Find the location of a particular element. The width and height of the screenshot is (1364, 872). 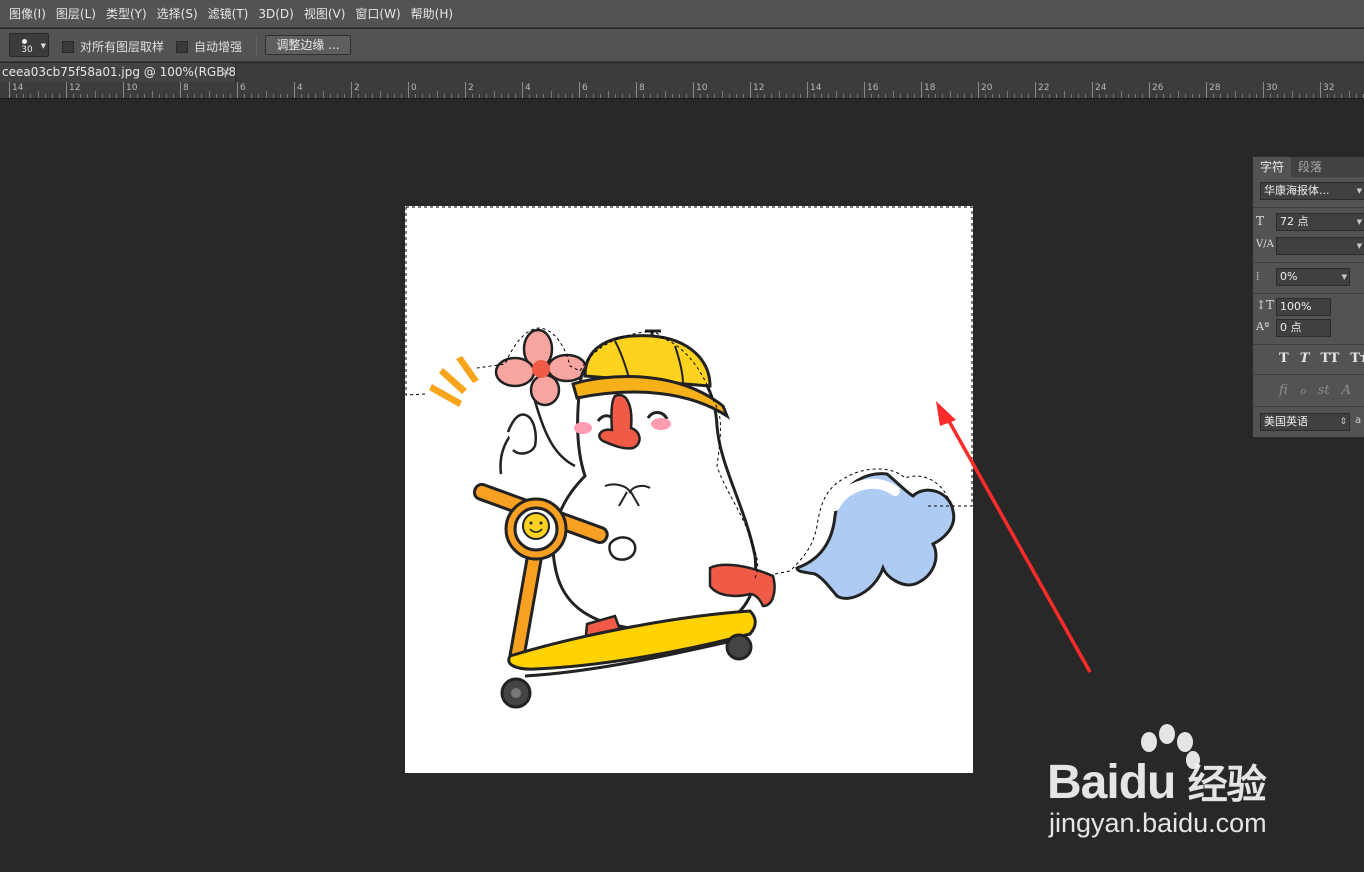

font-family-select: 华康海报体... ▼ is located at coordinates (1312, 191).